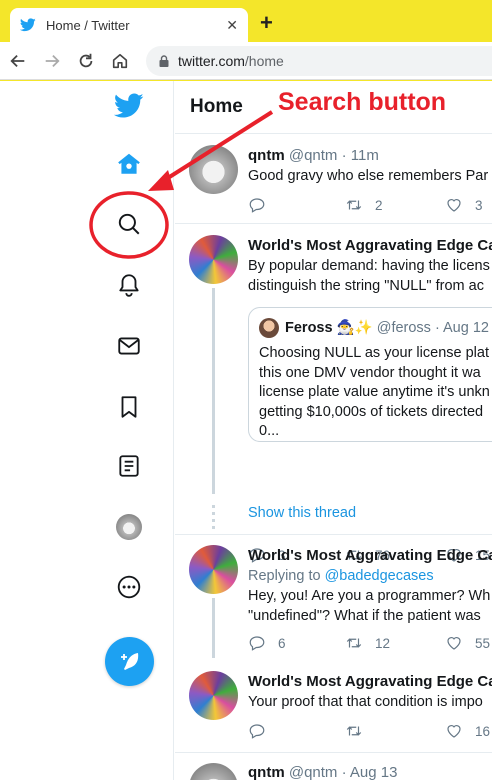  What do you see at coordinates (483, 643) in the screenshot?
I see `like-count: 55` at bounding box center [483, 643].